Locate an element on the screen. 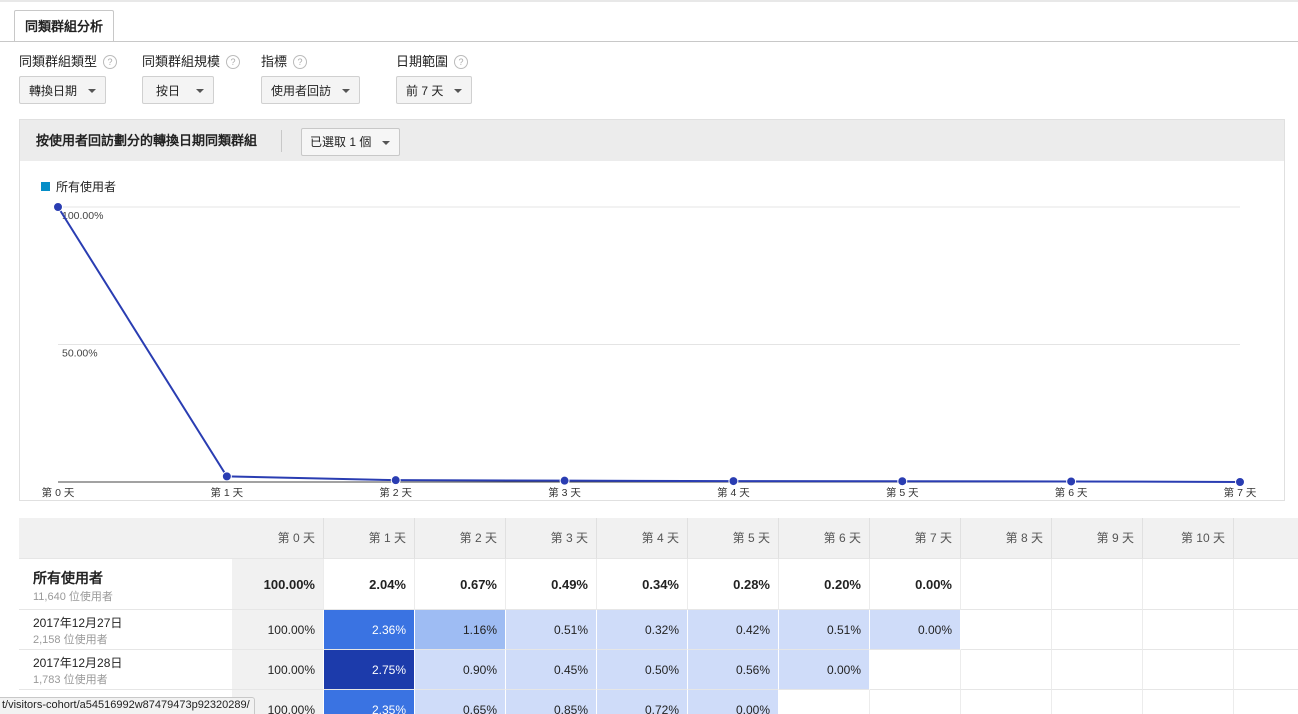  cohort-type-dropdown: 轉換日期 is located at coordinates (62, 90).